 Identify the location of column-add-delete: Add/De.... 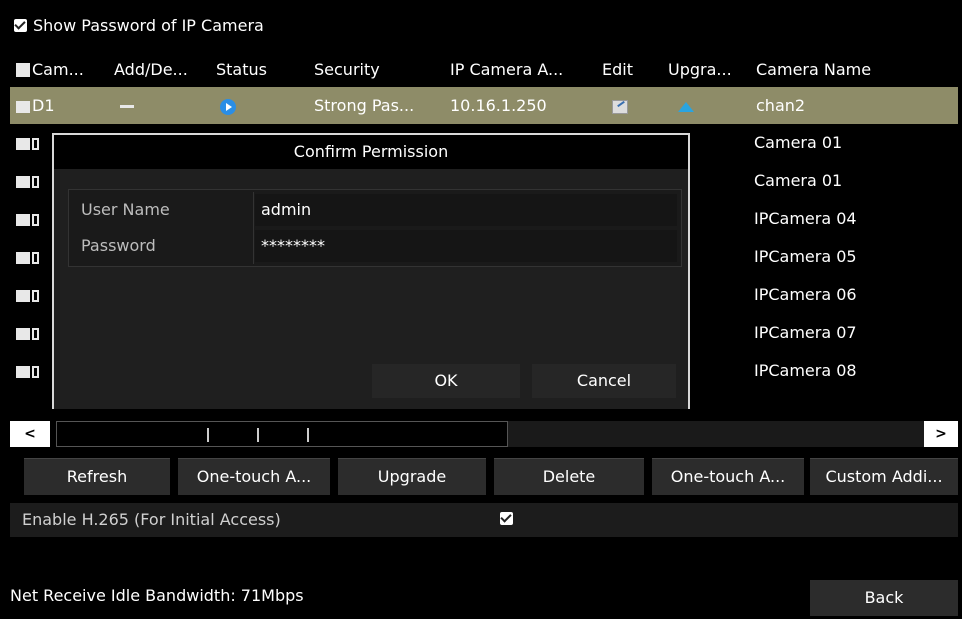
(159, 70).